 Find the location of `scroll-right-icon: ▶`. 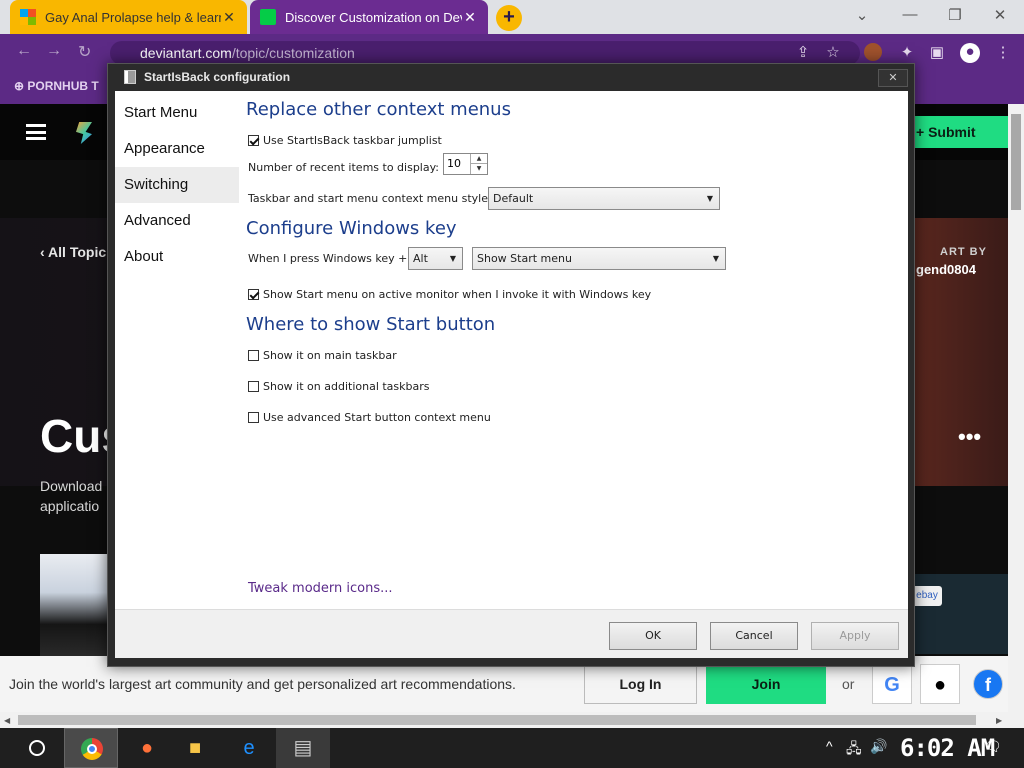

scroll-right-icon: ▶ is located at coordinates (999, 720).